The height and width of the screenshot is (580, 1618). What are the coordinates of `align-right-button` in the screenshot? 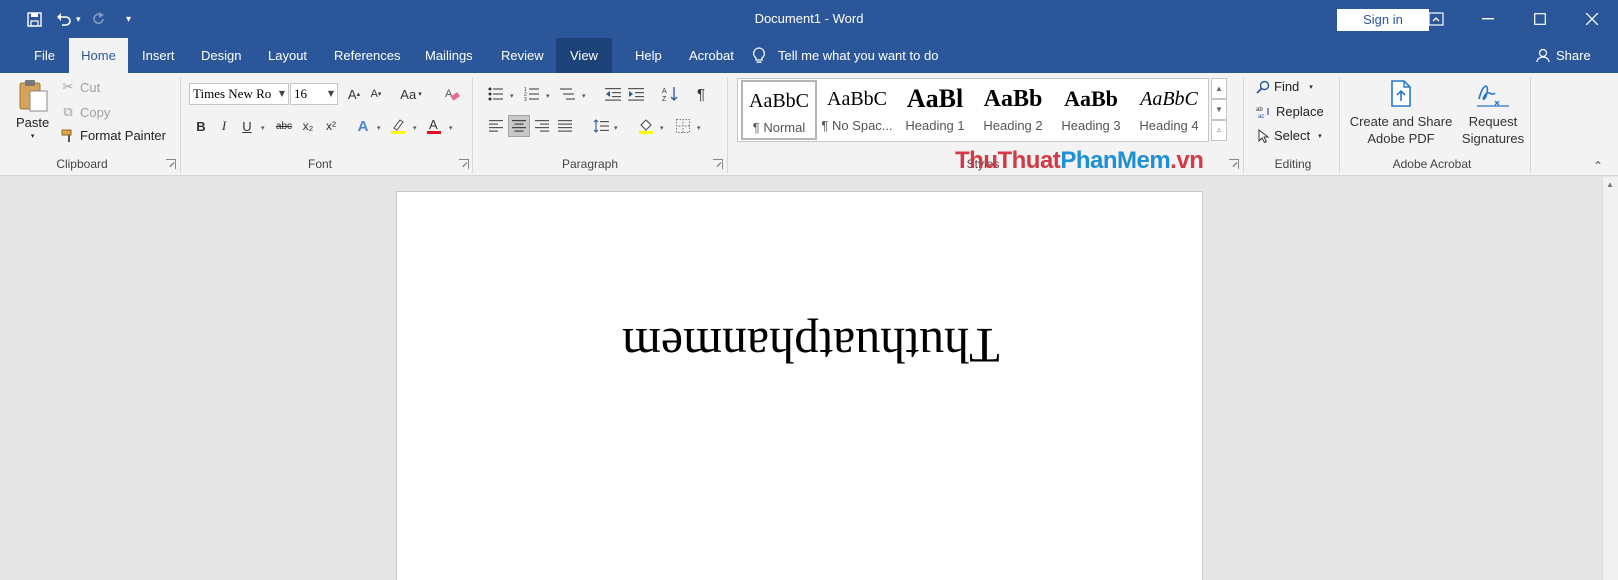 It's located at (542, 126).